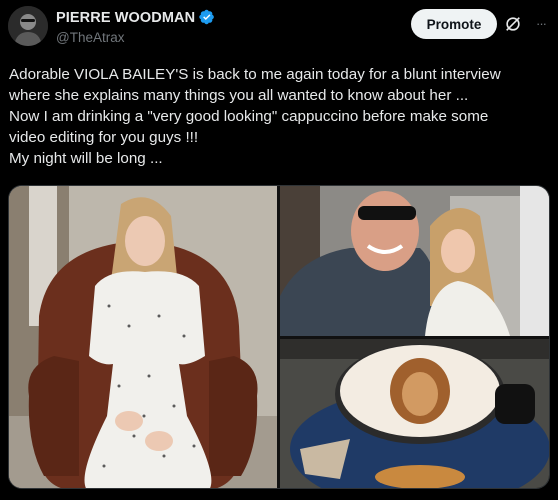  What do you see at coordinates (414, 261) in the screenshot?
I see `selfie-man-and-woman-photo` at bounding box center [414, 261].